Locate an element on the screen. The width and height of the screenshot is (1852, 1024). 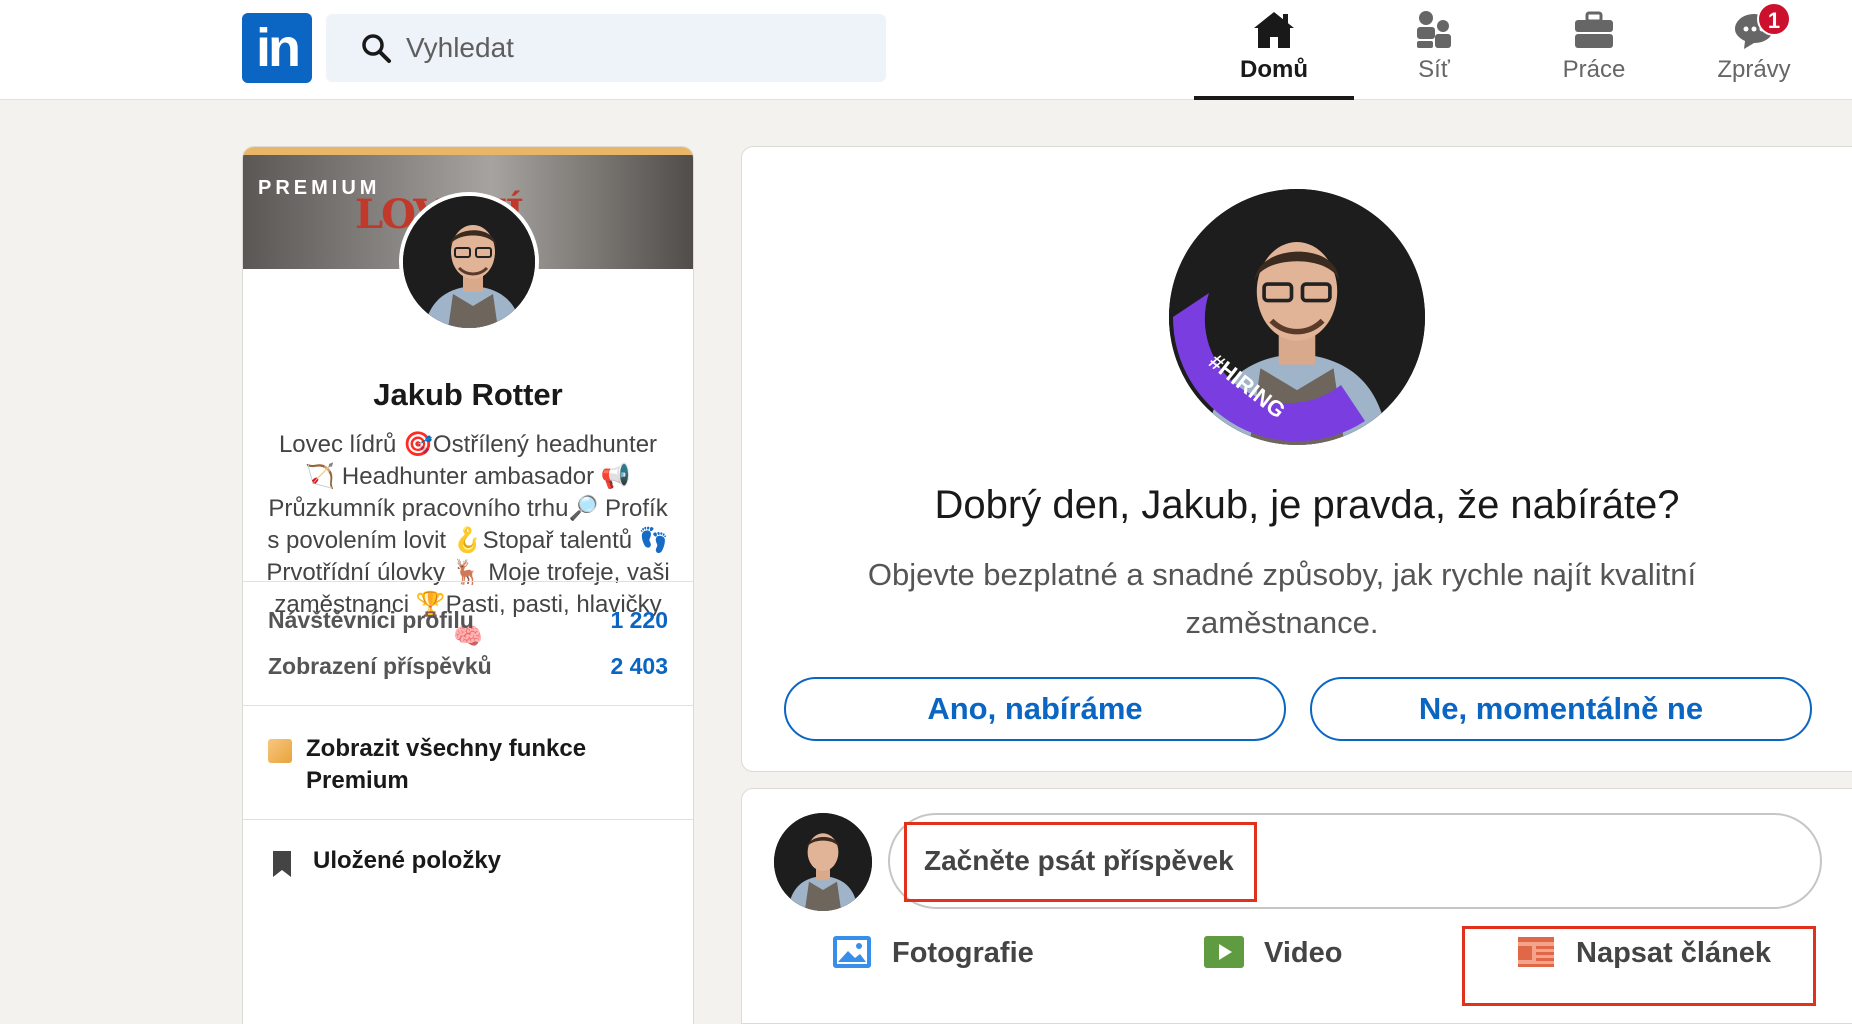
hiring-frame-icon: #HIRING is located at coordinates (1268, 367).